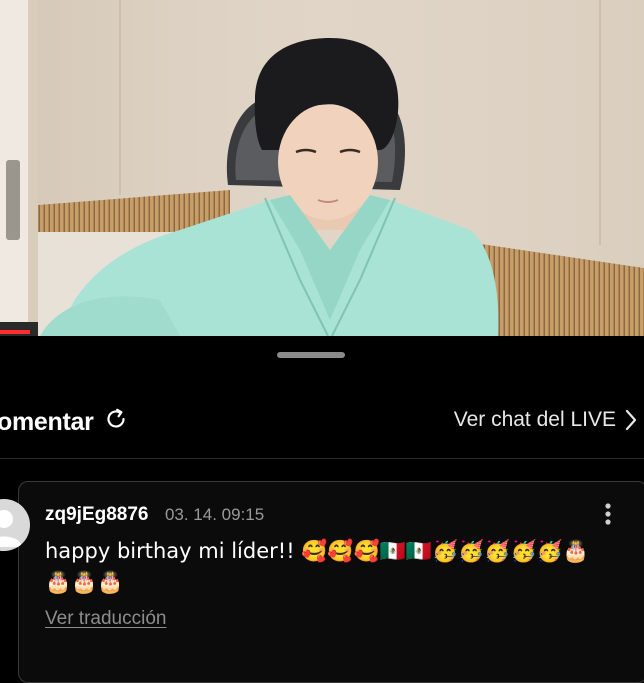 Image resolution: width=644 pixels, height=683 pixels. What do you see at coordinates (105, 619) in the screenshot?
I see `see-translation-link: Ver traducción` at bounding box center [105, 619].